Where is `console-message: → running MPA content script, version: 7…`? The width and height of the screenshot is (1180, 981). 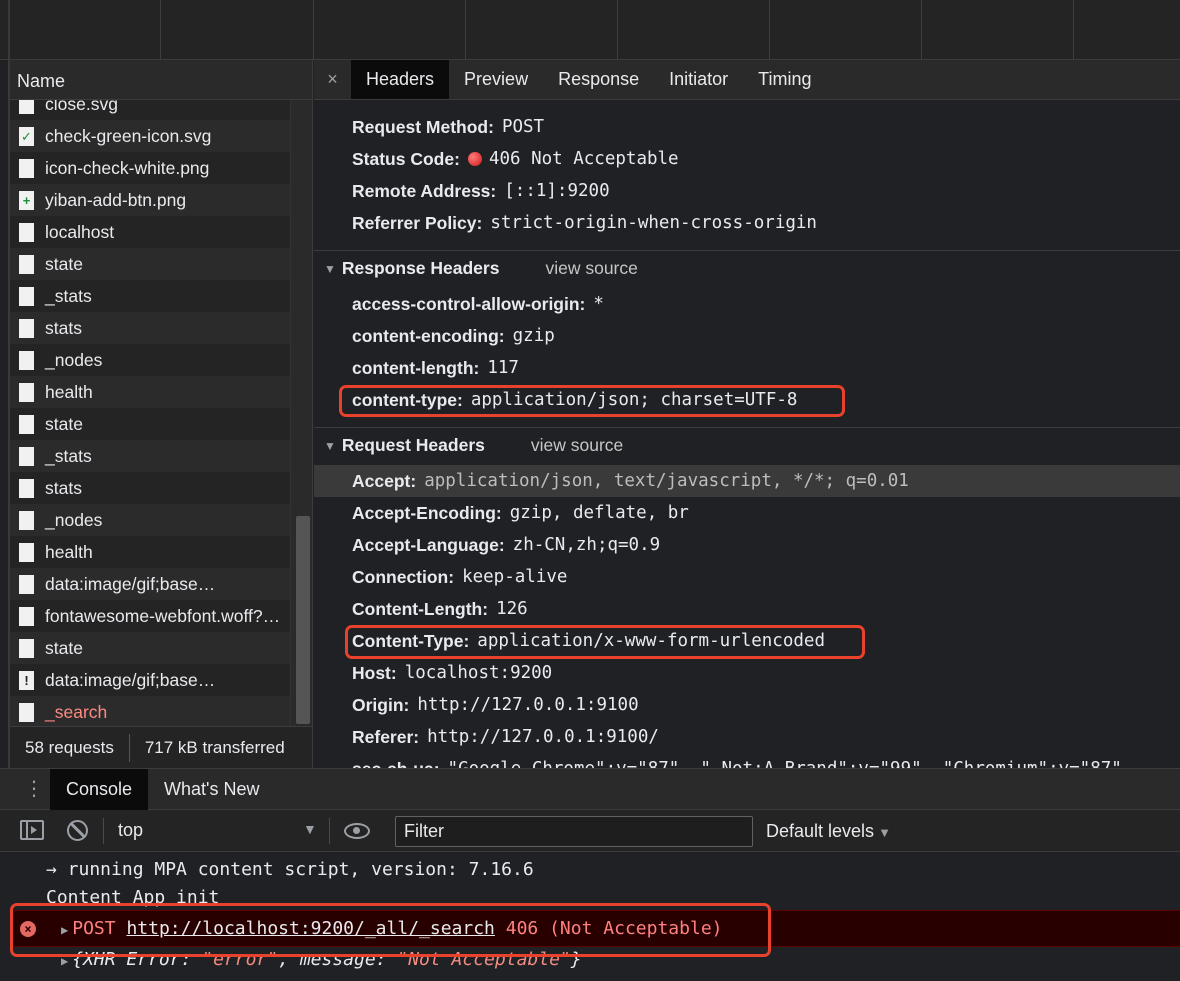 console-message: → running MPA content script, version: 7… is located at coordinates (290, 869).